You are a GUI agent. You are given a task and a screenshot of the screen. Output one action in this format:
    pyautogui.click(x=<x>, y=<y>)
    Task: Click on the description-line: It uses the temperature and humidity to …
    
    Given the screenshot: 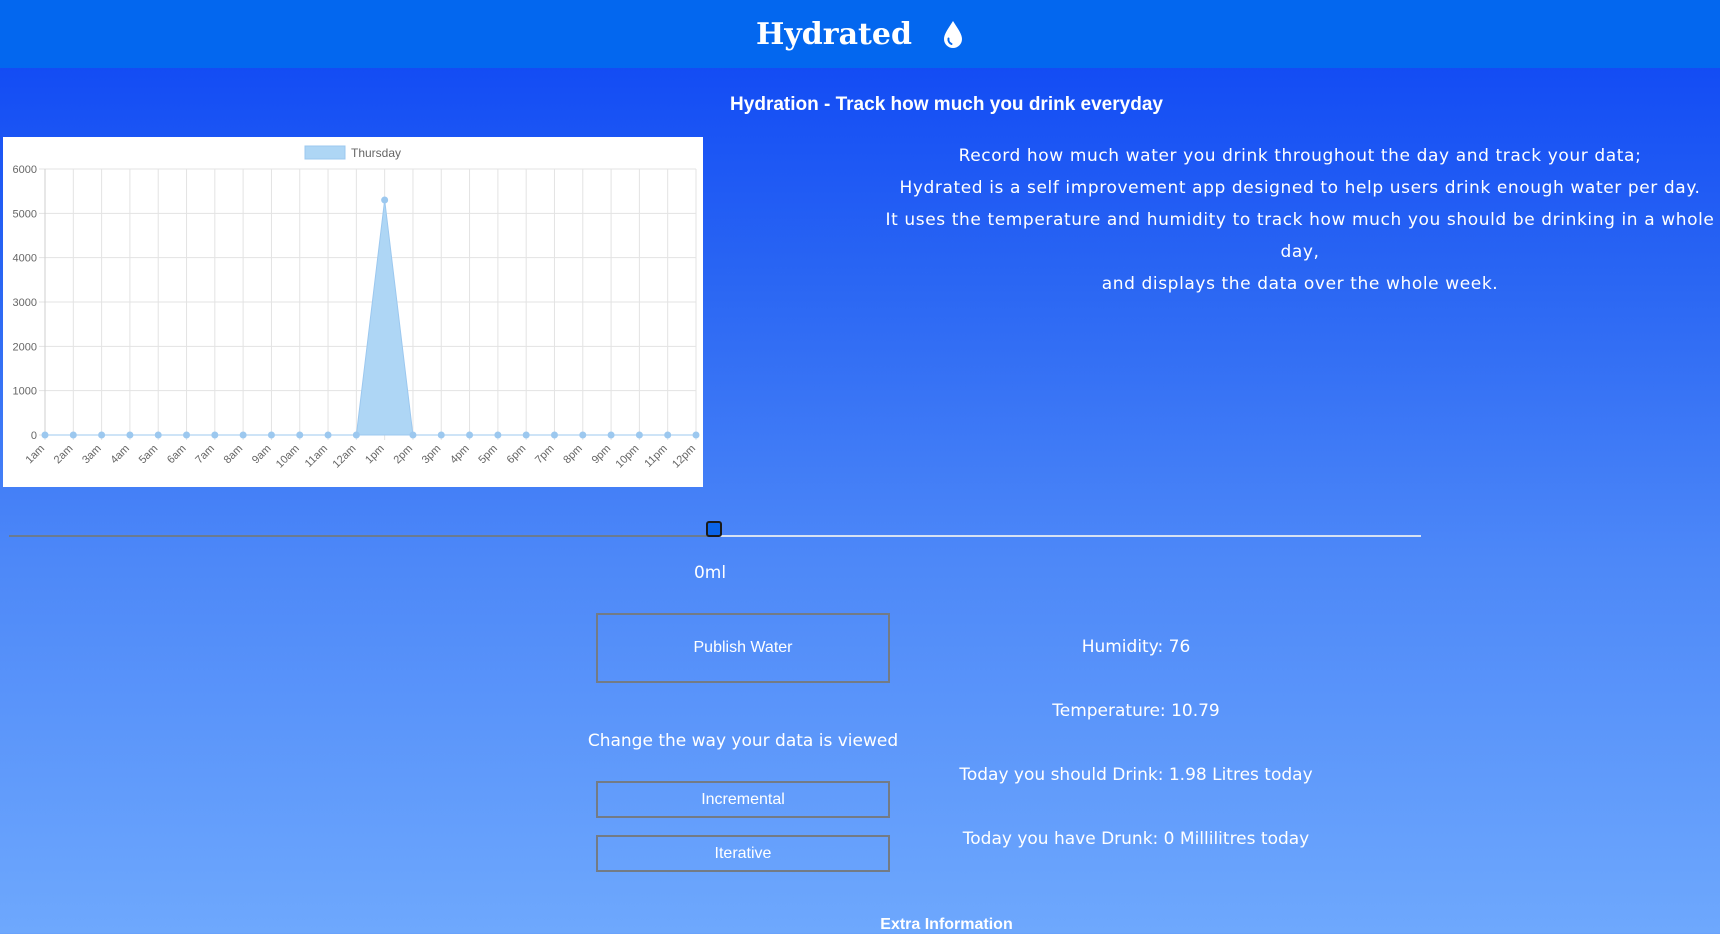 What is the action you would take?
    pyautogui.click(x=1300, y=236)
    